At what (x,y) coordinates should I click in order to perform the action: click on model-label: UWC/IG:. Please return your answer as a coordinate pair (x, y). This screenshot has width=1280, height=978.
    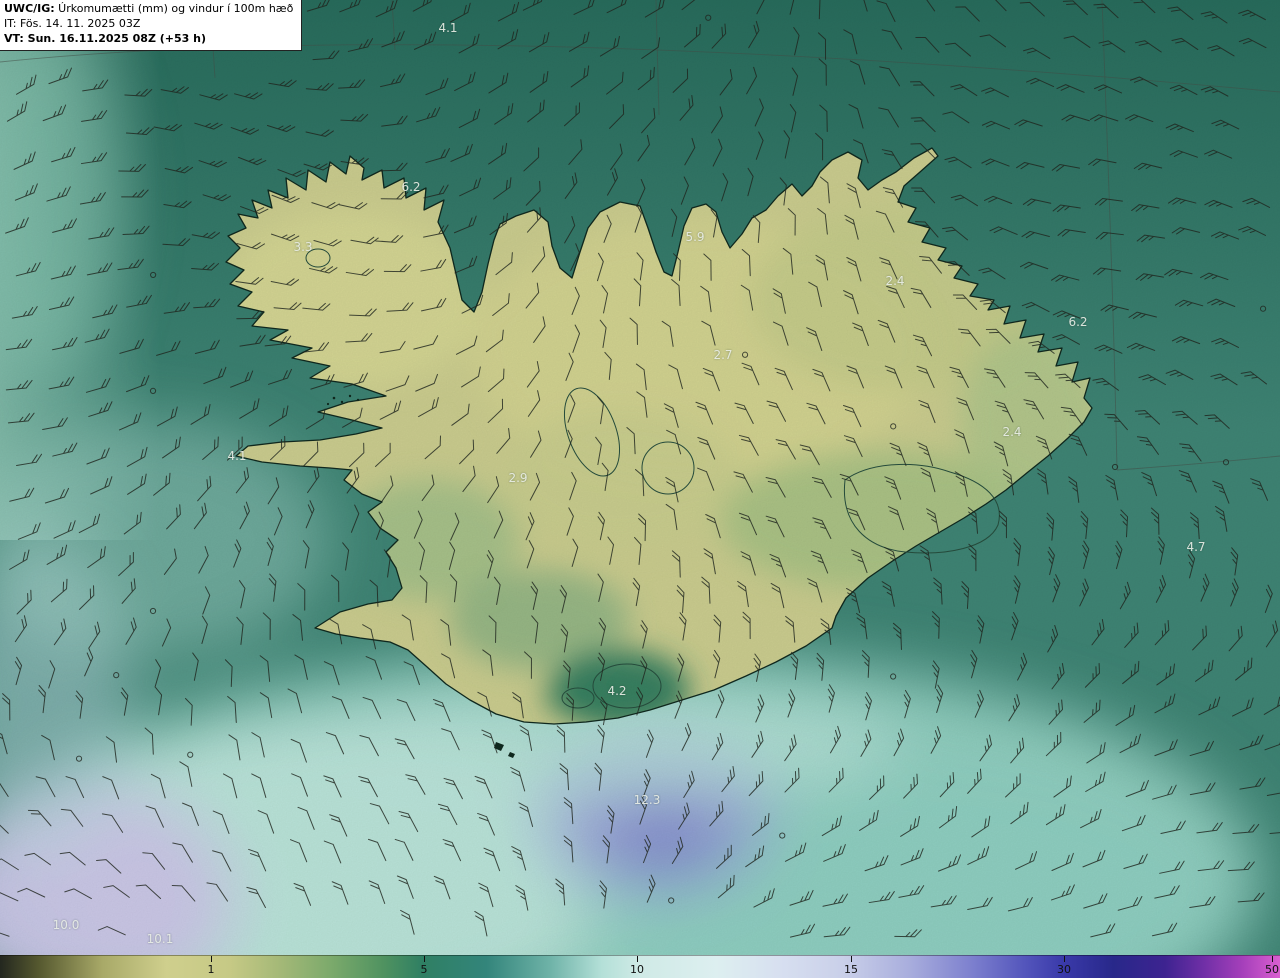
    Looking at the image, I should click on (29, 8).